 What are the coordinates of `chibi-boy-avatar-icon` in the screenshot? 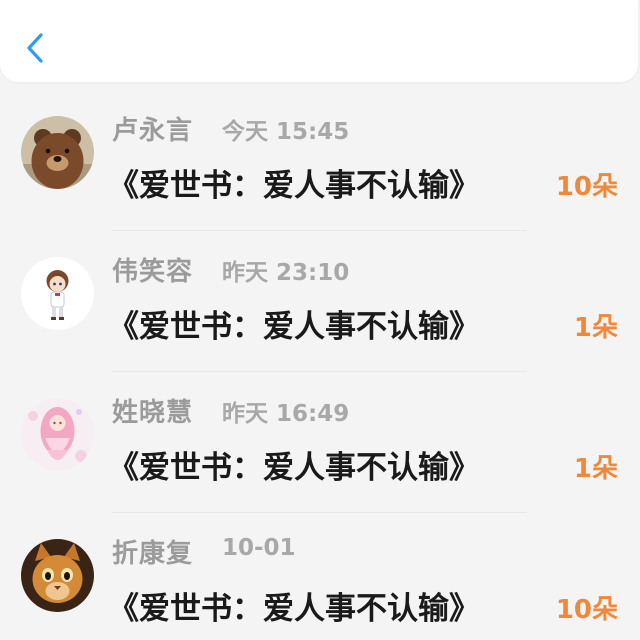 It's located at (57, 293).